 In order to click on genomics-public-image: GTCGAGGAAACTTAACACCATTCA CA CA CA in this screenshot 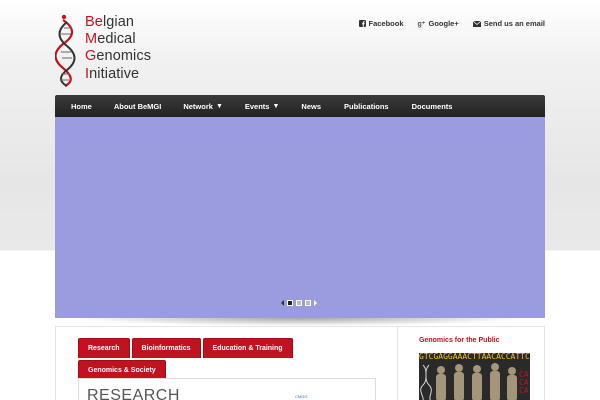, I will do `click(474, 376)`.